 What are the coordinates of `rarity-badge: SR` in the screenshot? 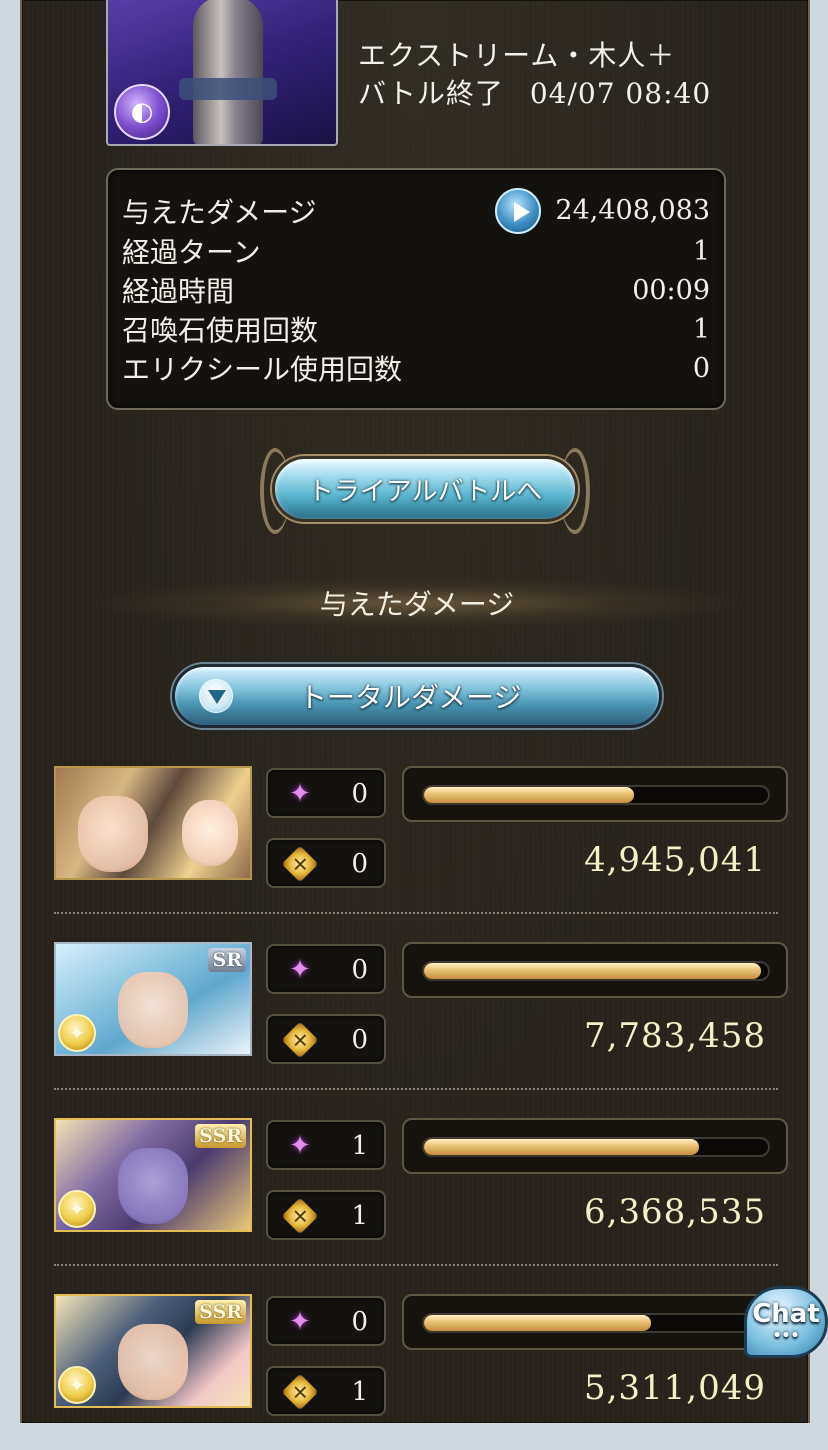 It's located at (227, 960).